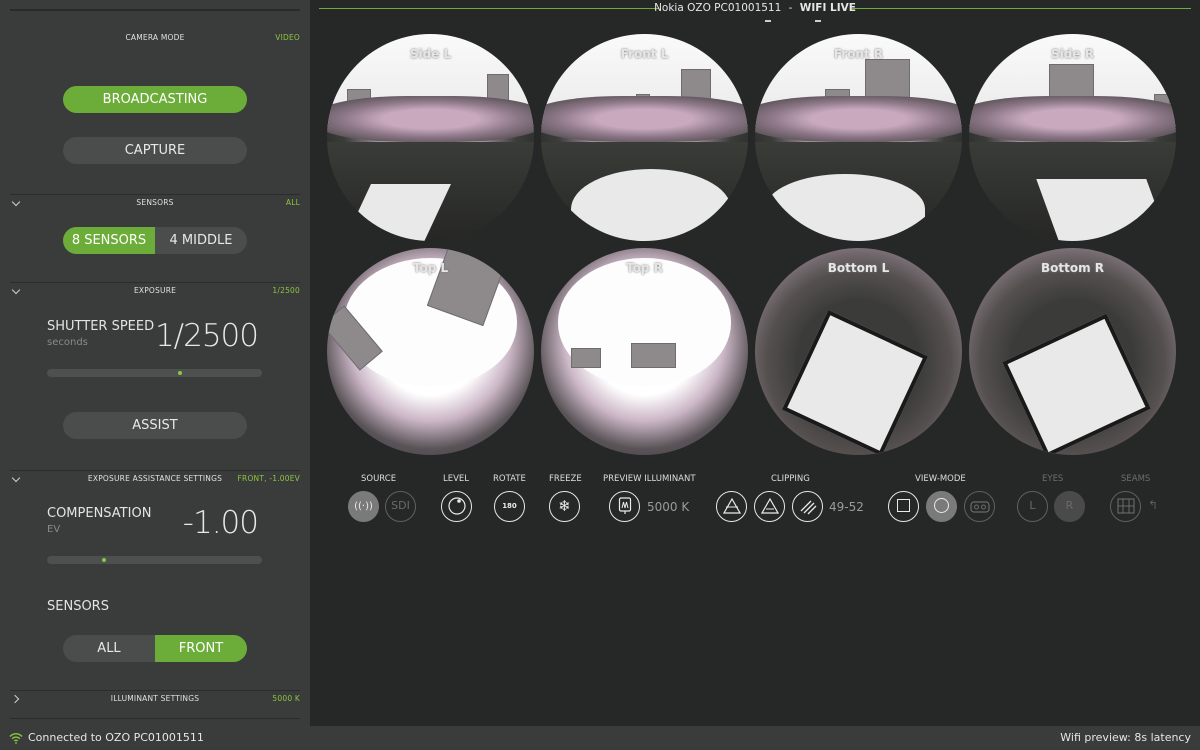 The width and height of the screenshot is (1200, 750). Describe the element at coordinates (206, 336) in the screenshot. I see `shutter-speed-display: 1/2500` at that location.